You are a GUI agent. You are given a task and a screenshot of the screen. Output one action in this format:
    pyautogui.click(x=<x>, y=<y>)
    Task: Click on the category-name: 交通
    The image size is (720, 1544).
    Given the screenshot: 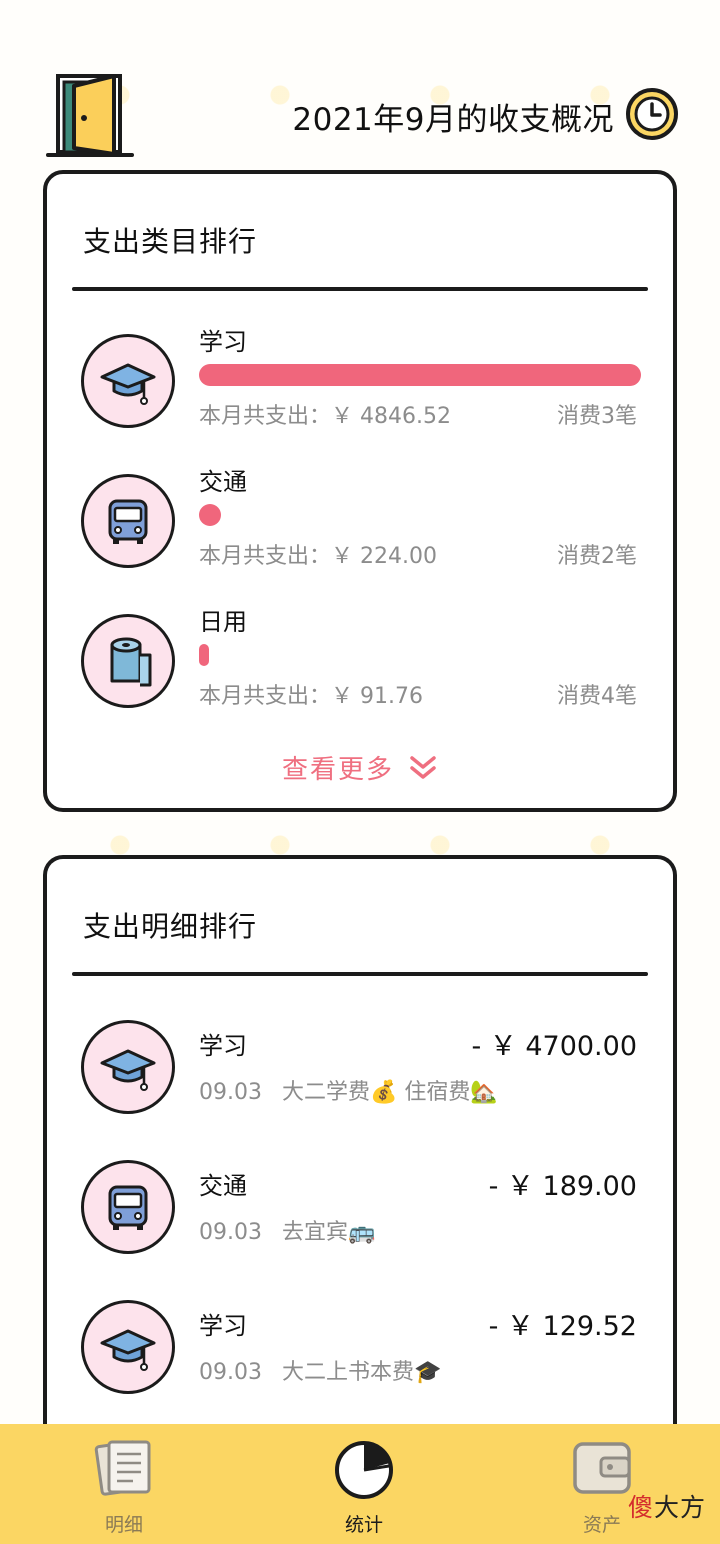 What is the action you would take?
    pyautogui.click(x=223, y=482)
    